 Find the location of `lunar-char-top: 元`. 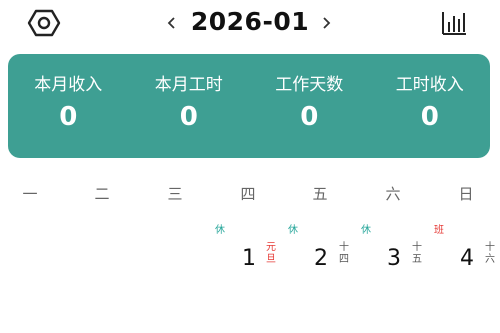

lunar-char-top: 元 is located at coordinates (271, 247).